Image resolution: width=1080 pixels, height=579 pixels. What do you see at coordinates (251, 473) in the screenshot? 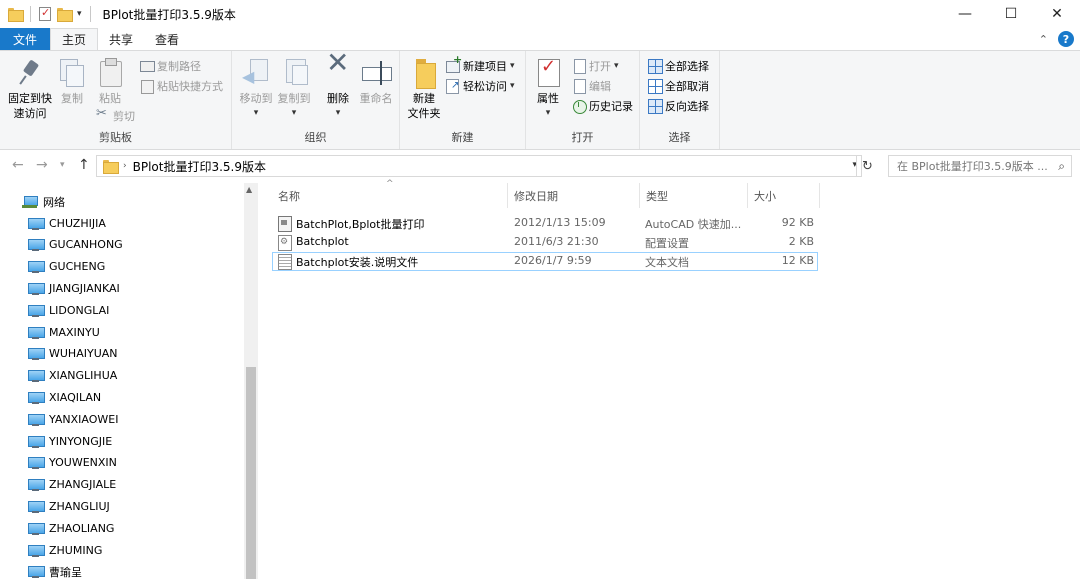
I see `nav-pane-scroll-thumb` at bounding box center [251, 473].